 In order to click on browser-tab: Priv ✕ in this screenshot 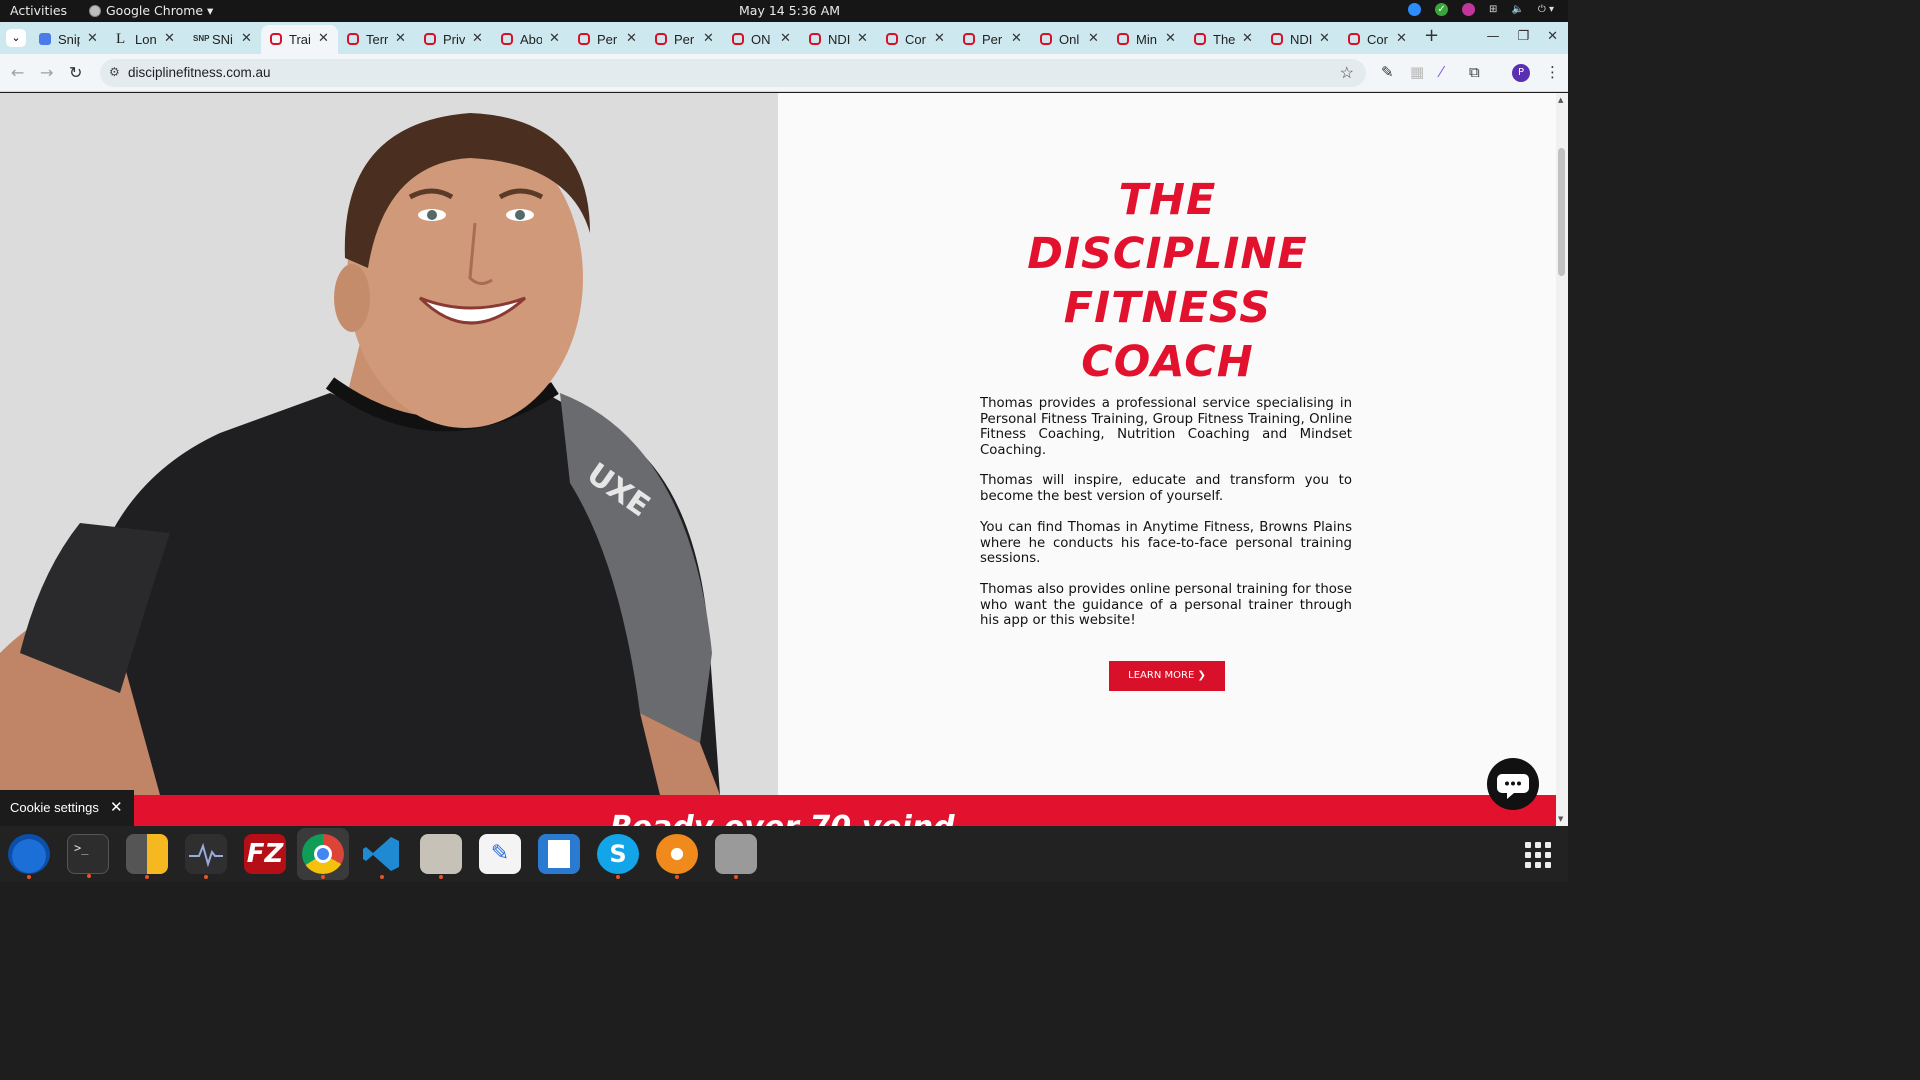, I will do `click(453, 39)`.